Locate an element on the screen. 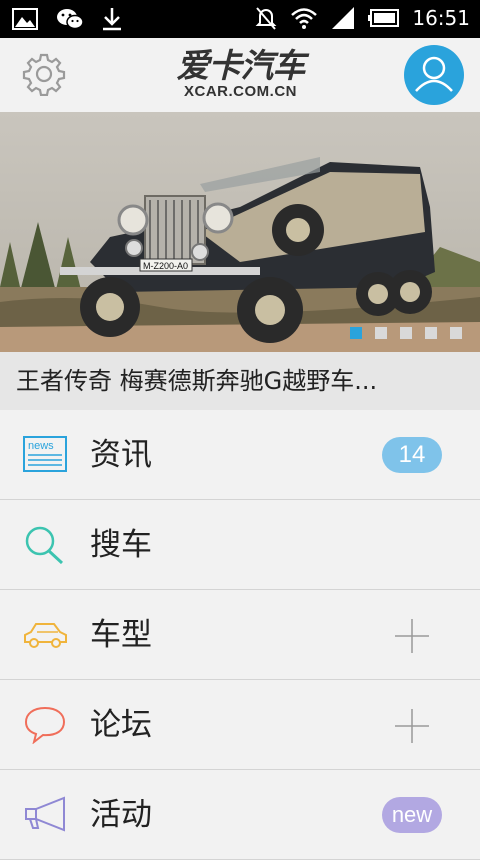 The image size is (480, 860). settings-gear-icon is located at coordinates (44, 74).